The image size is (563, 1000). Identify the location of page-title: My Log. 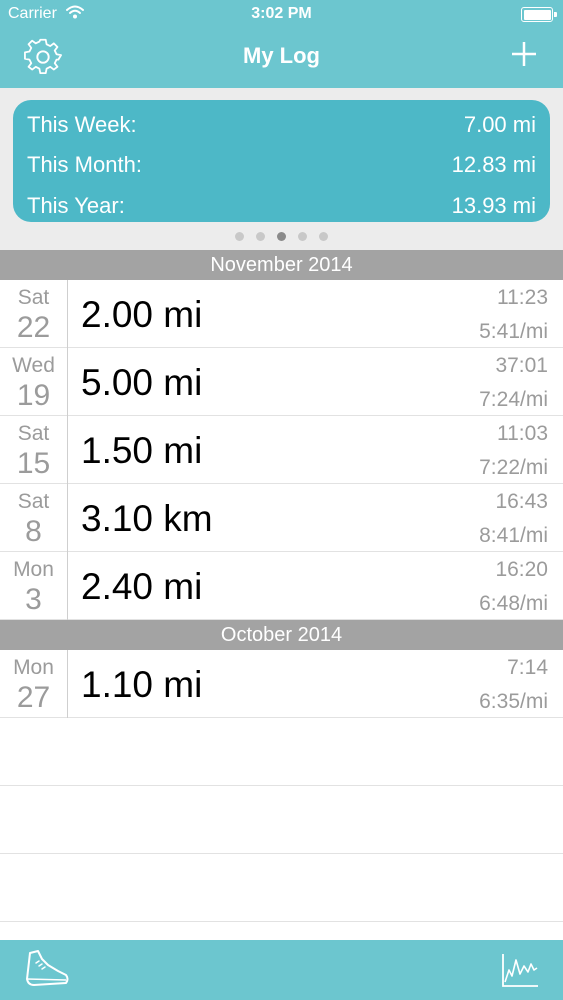
(281, 55).